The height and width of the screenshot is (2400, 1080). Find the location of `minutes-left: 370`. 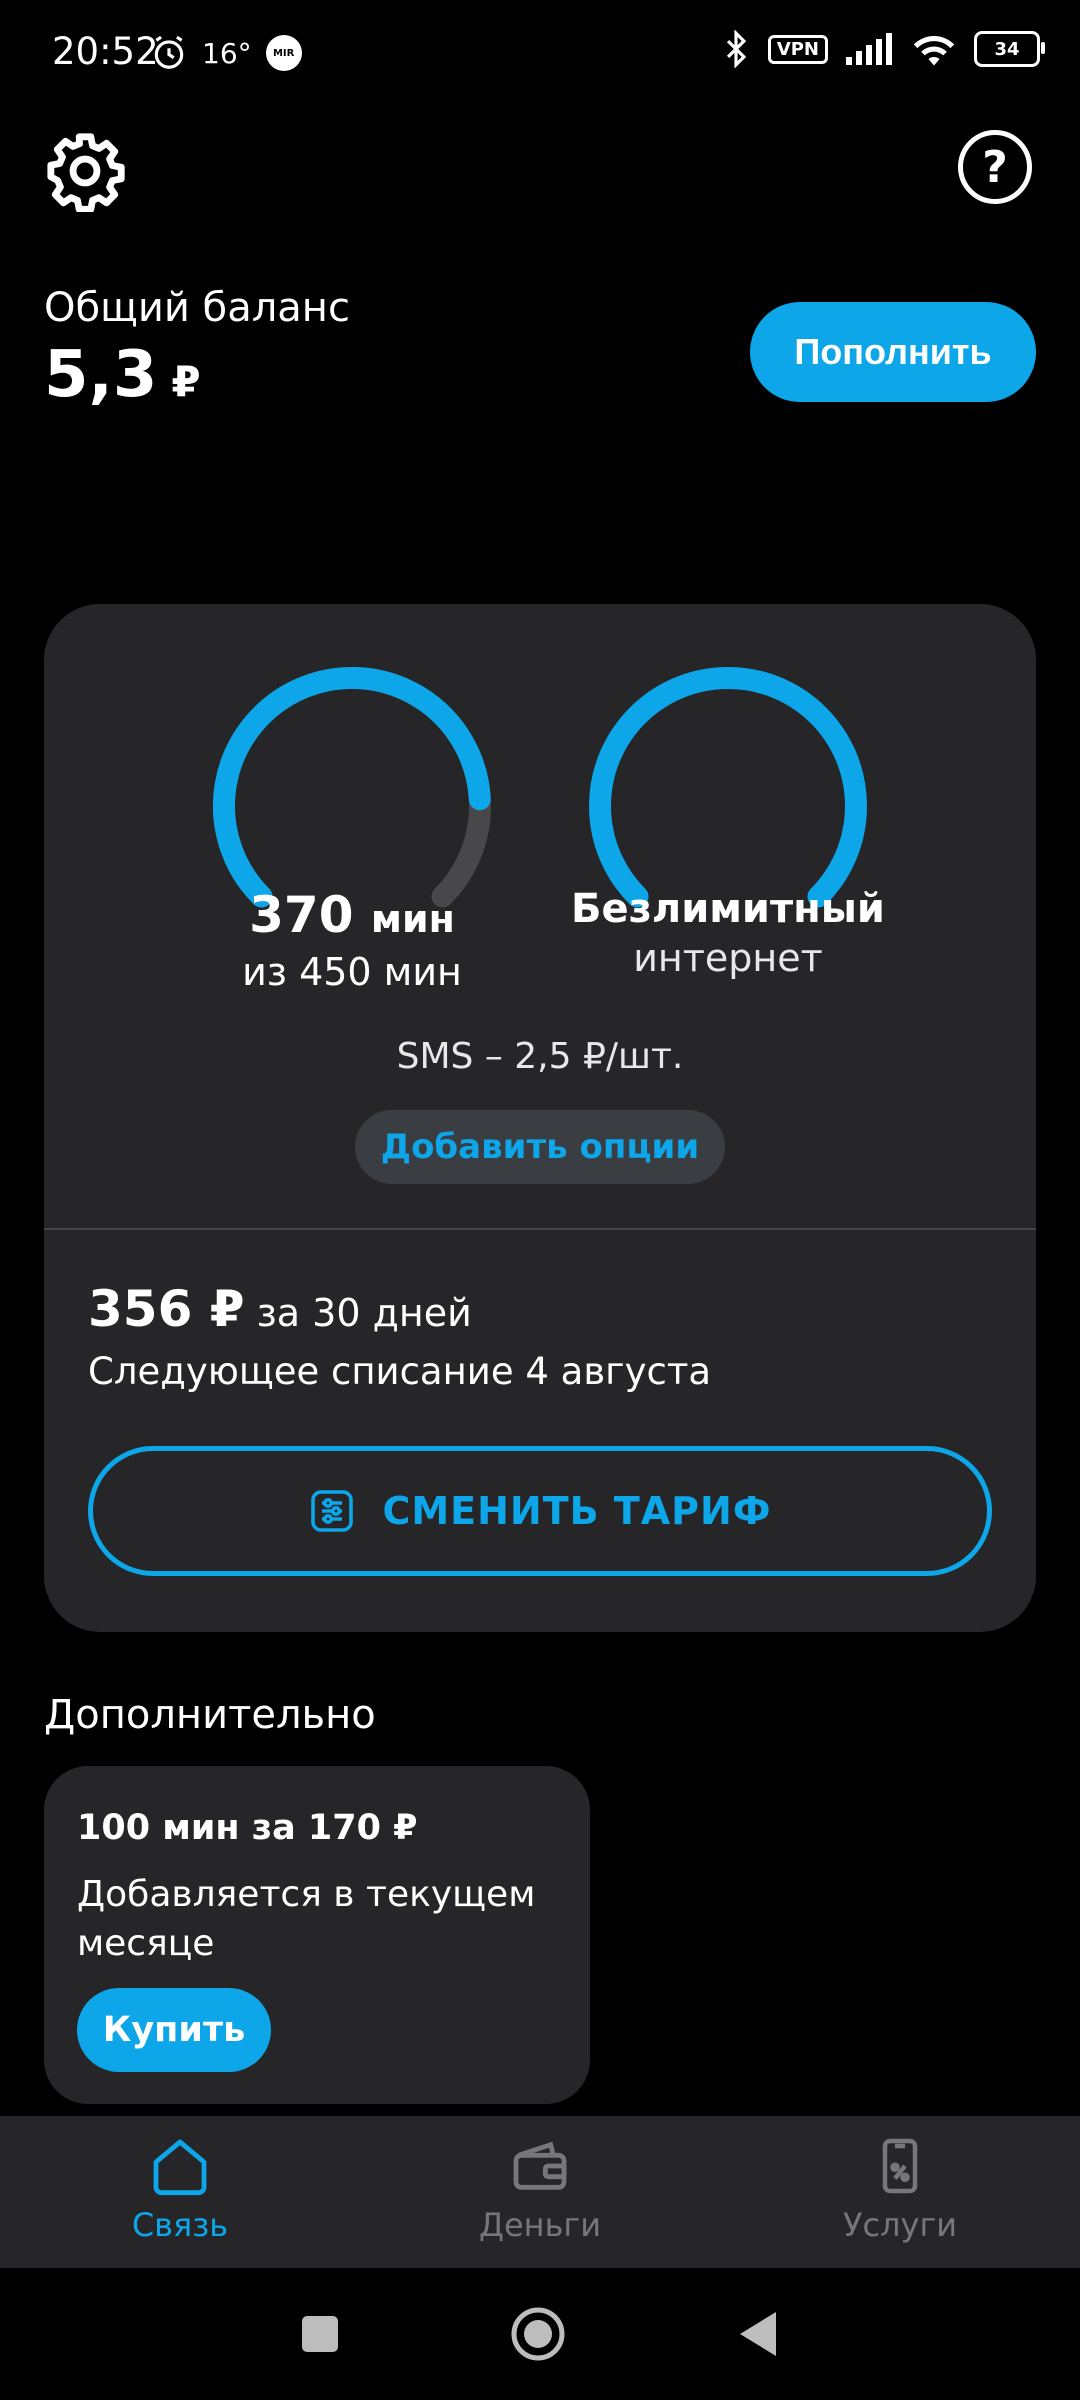

minutes-left: 370 is located at coordinates (301, 915).